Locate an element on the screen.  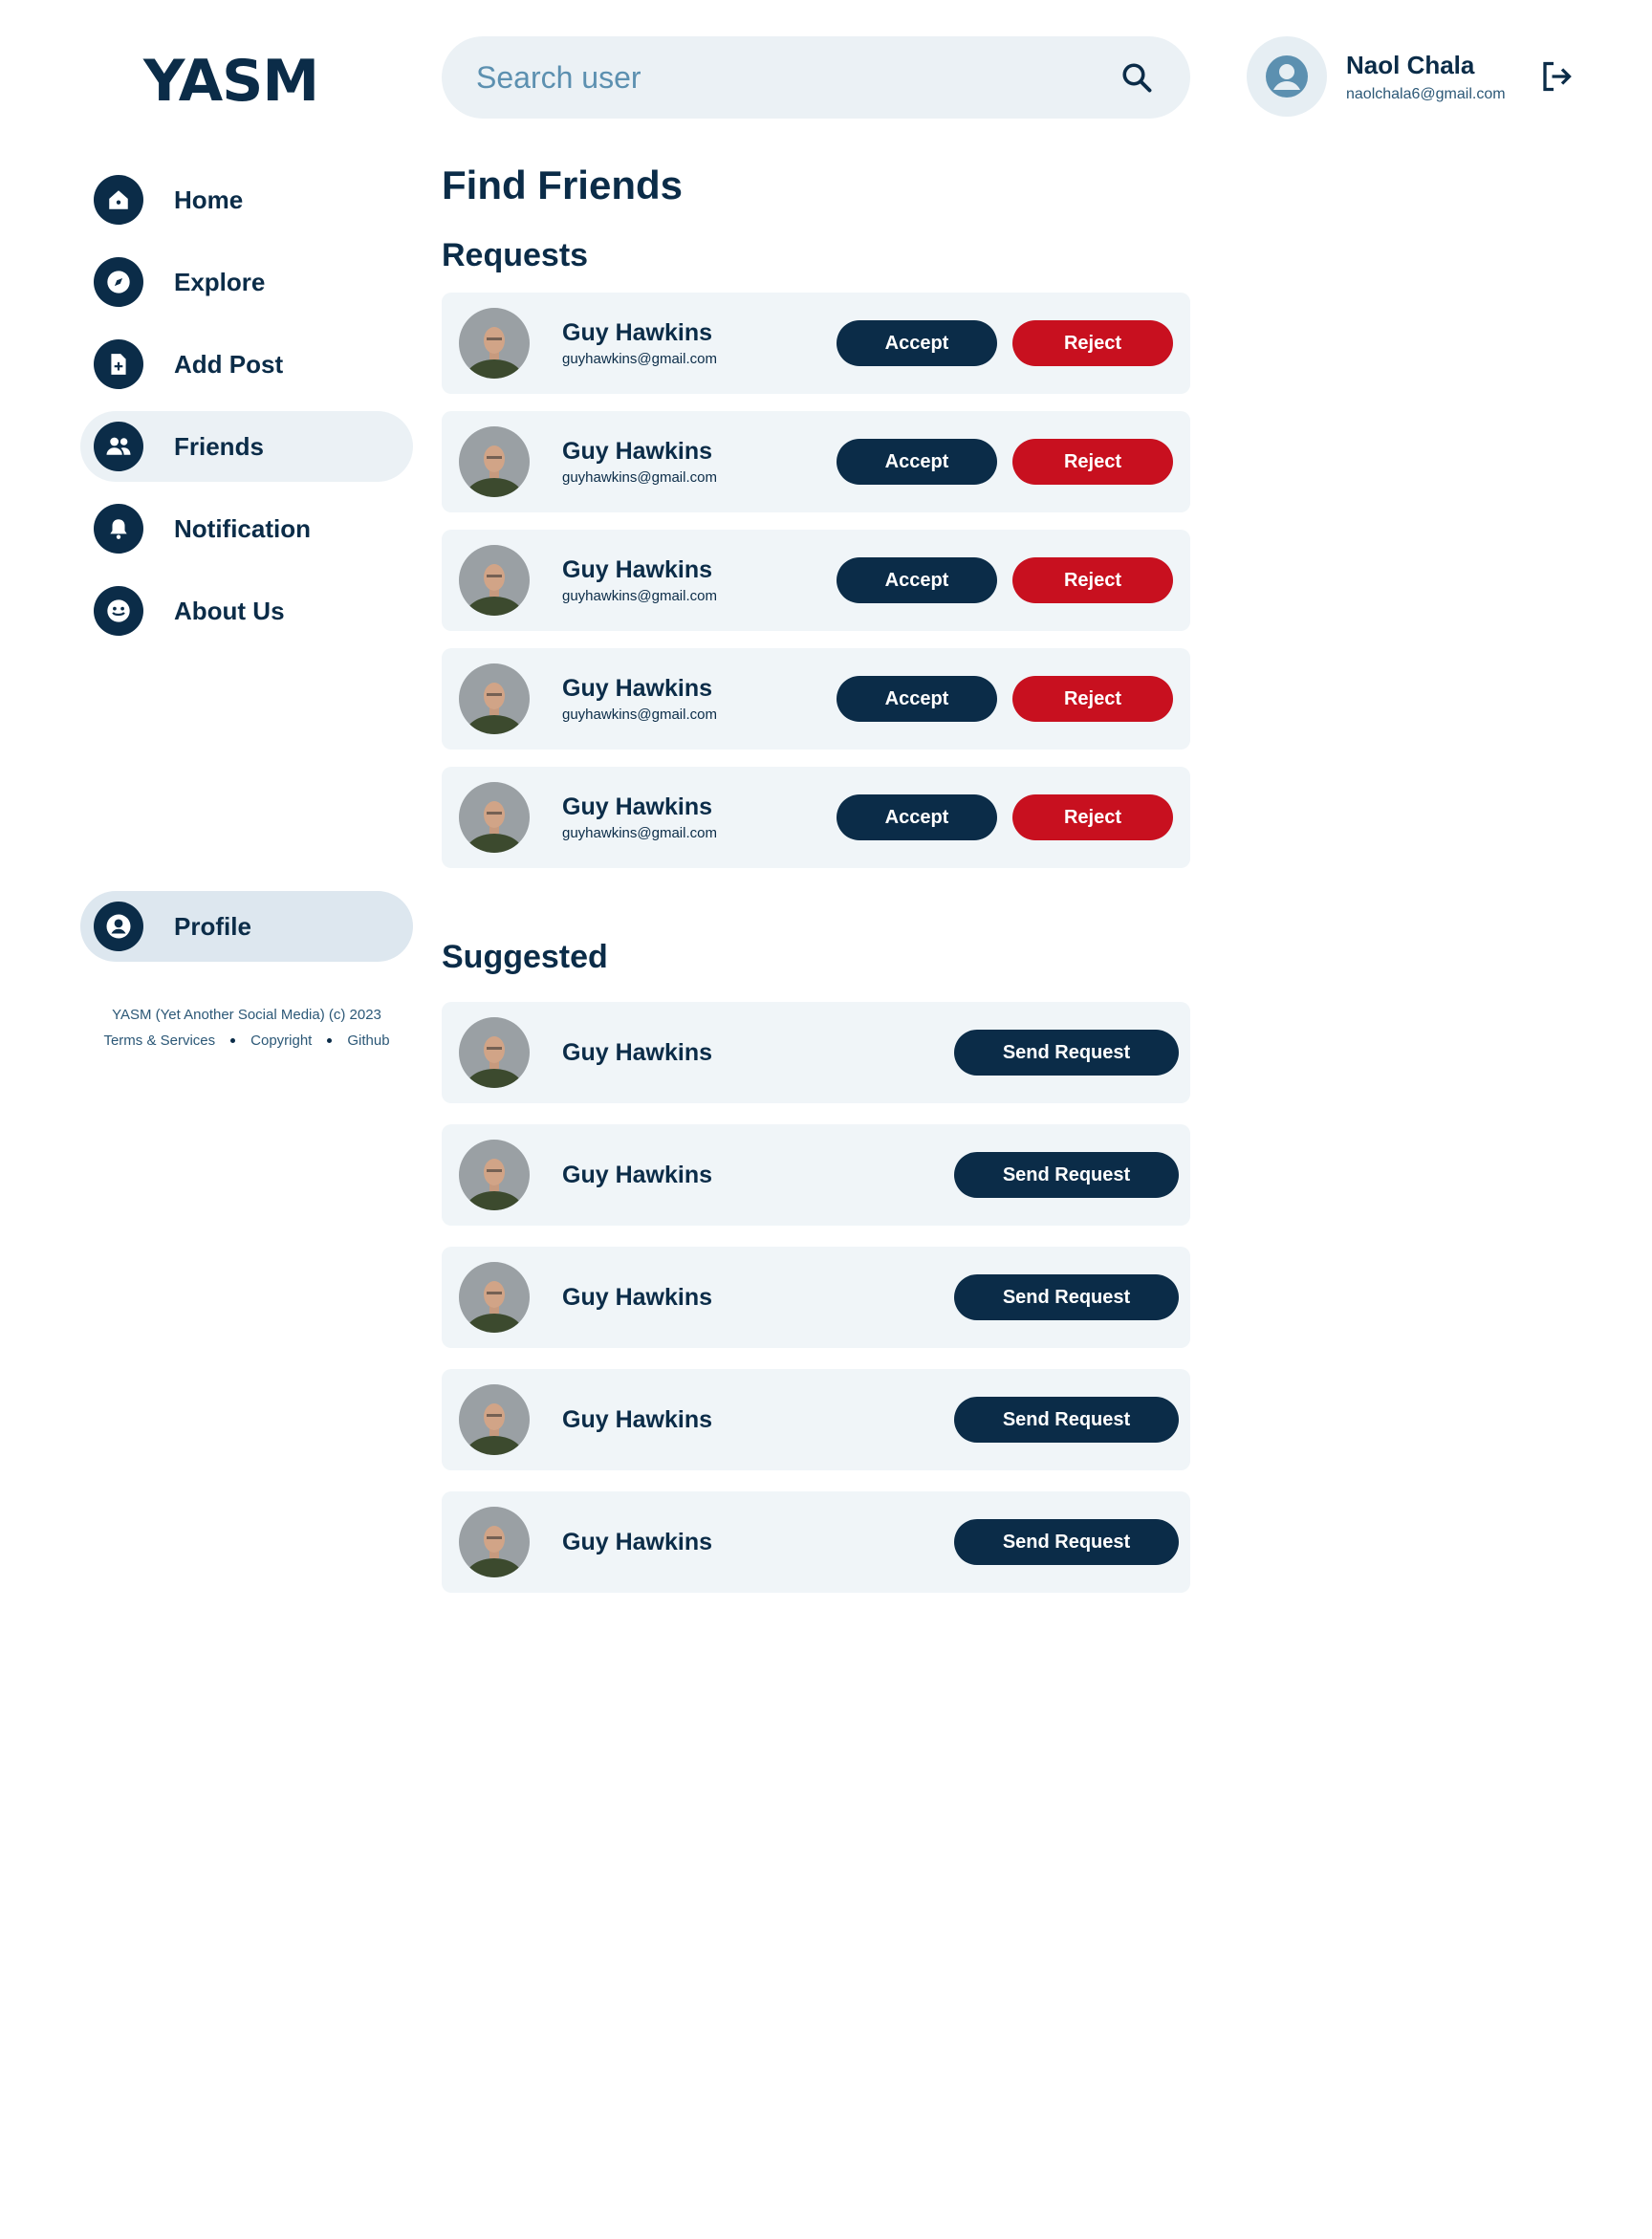
sidebar-item-friends: Friends is located at coordinates (246, 446).